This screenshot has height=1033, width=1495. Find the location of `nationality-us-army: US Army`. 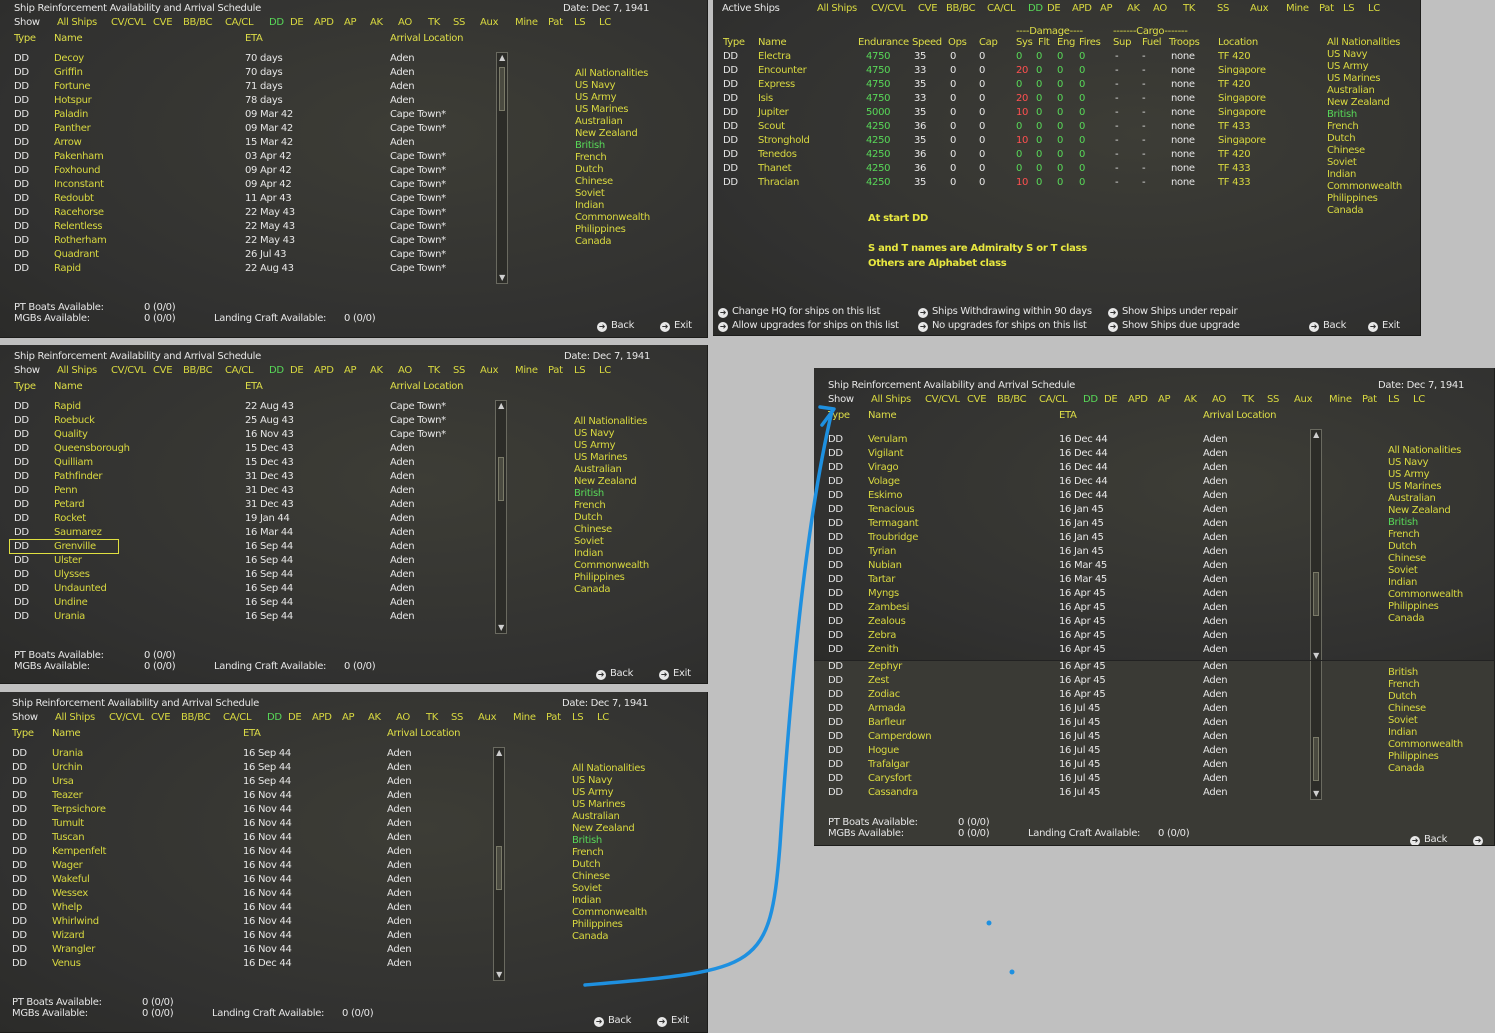

nationality-us-army: US Army is located at coordinates (594, 446).